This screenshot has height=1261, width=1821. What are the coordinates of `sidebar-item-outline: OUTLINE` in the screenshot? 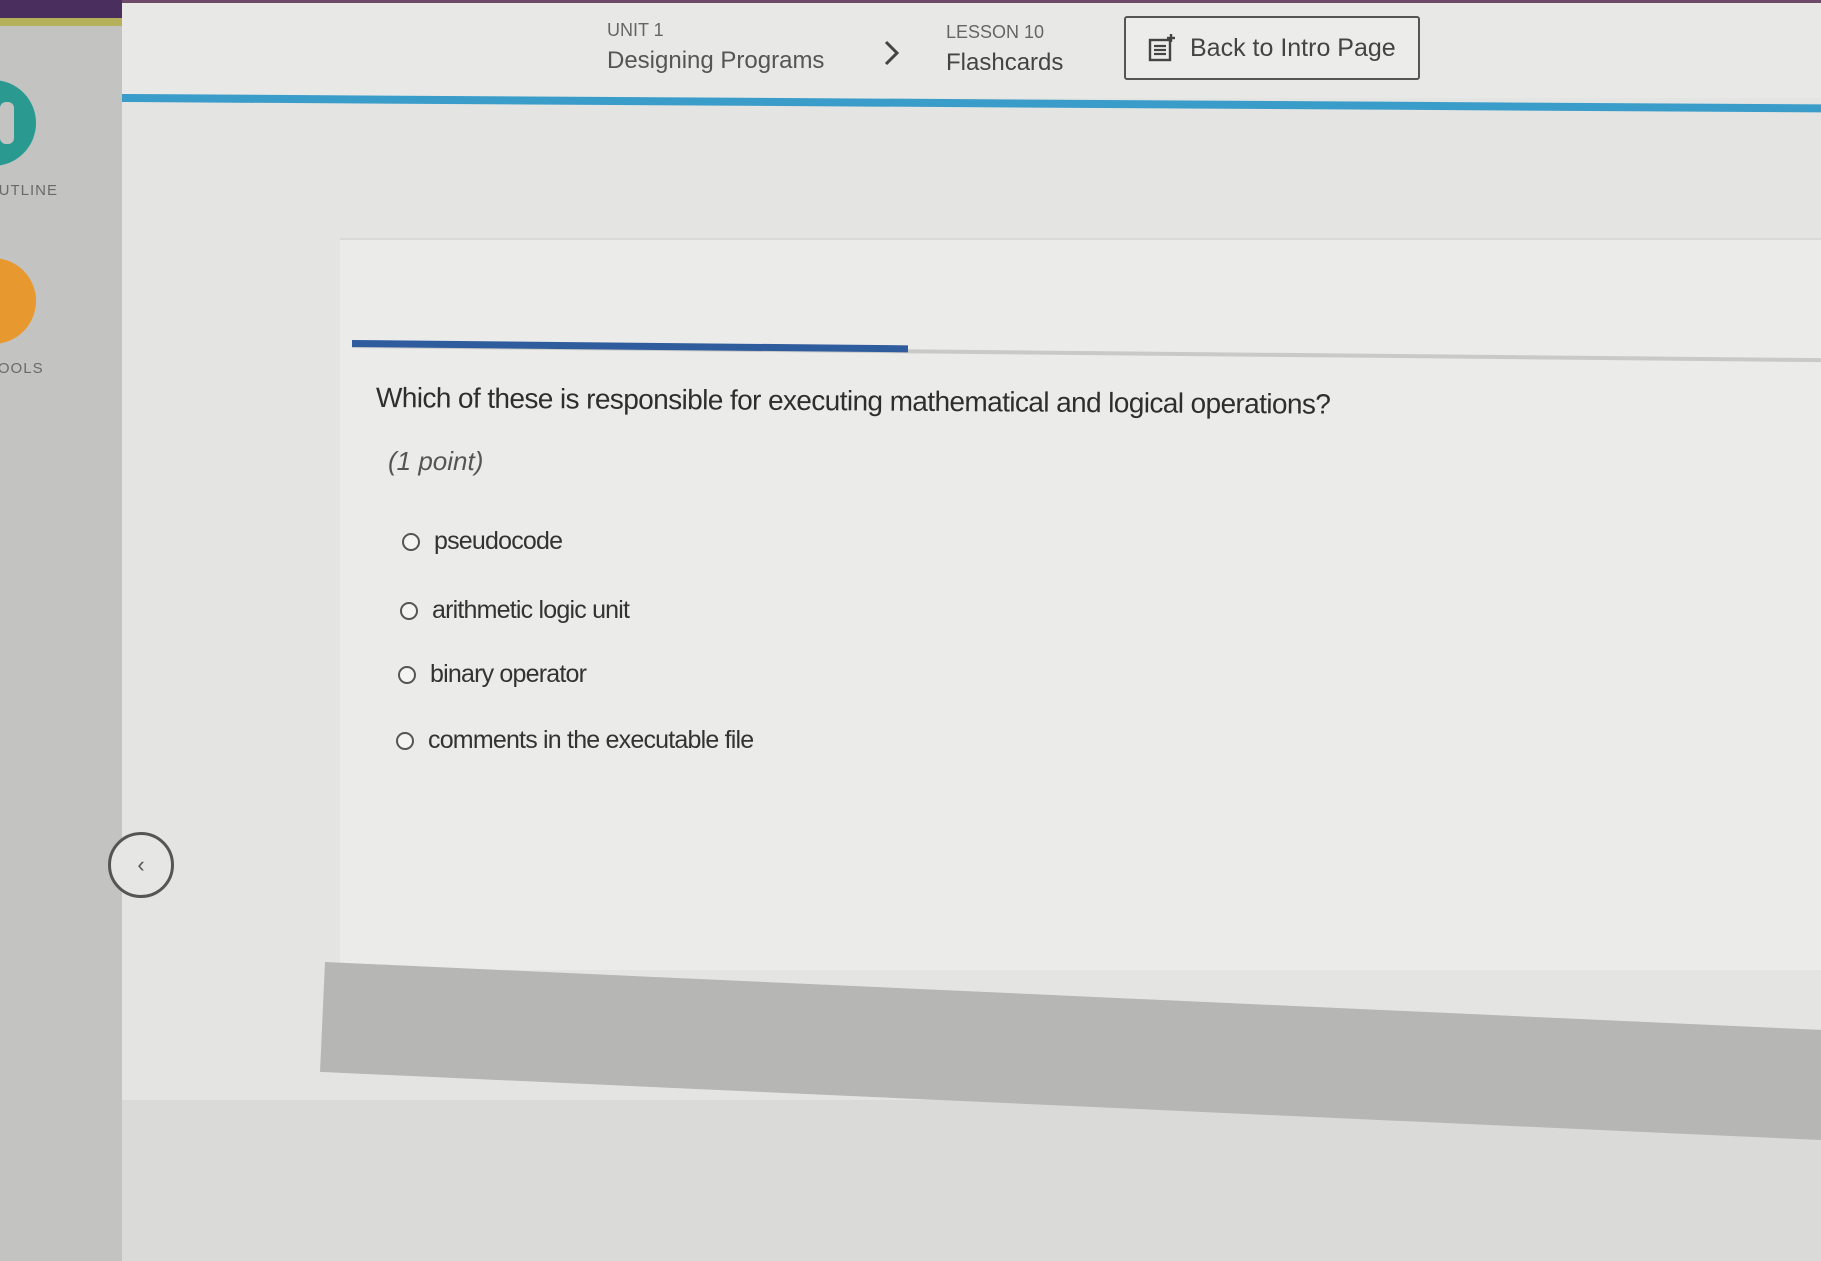 It's located at (29, 190).